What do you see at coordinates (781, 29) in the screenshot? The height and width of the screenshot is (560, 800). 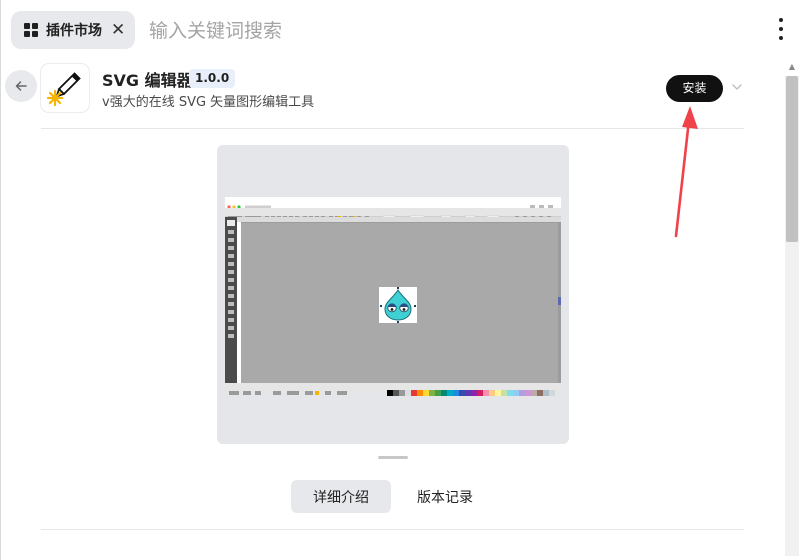 I see `kebab-menu-icon` at bounding box center [781, 29].